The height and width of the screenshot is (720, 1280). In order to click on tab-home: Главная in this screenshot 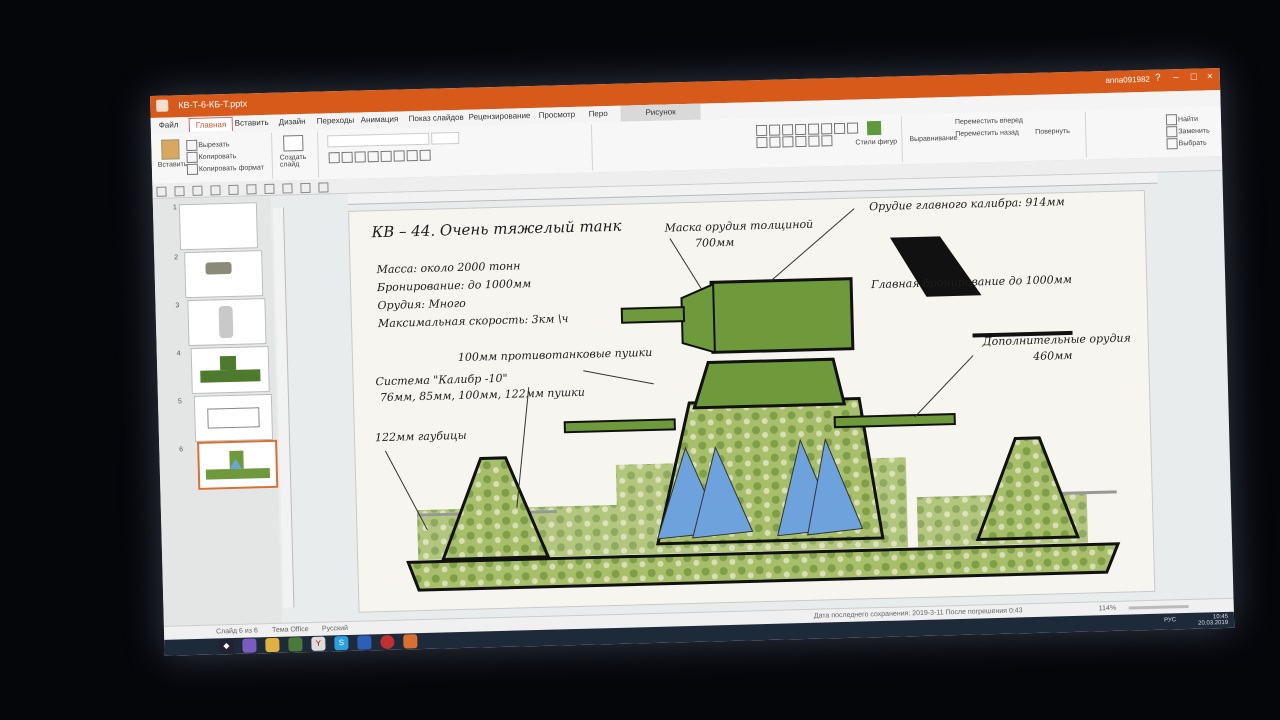, I will do `click(211, 124)`.